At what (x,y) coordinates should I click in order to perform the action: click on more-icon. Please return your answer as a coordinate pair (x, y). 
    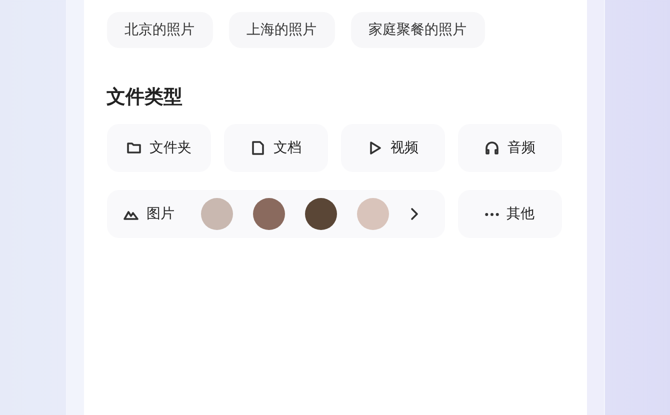
    Looking at the image, I should click on (491, 214).